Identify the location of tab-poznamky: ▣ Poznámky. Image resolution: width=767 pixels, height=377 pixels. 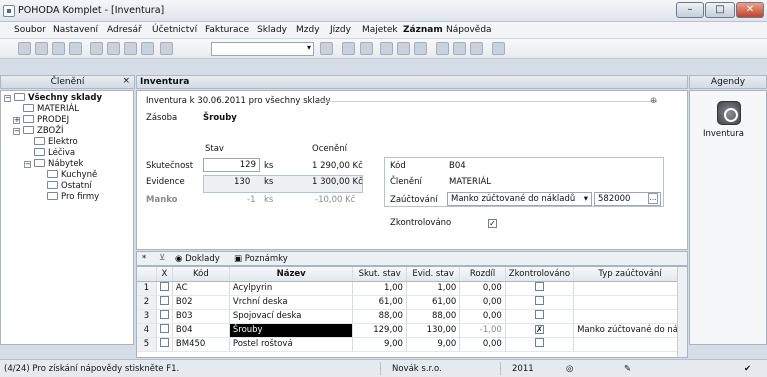
(261, 259).